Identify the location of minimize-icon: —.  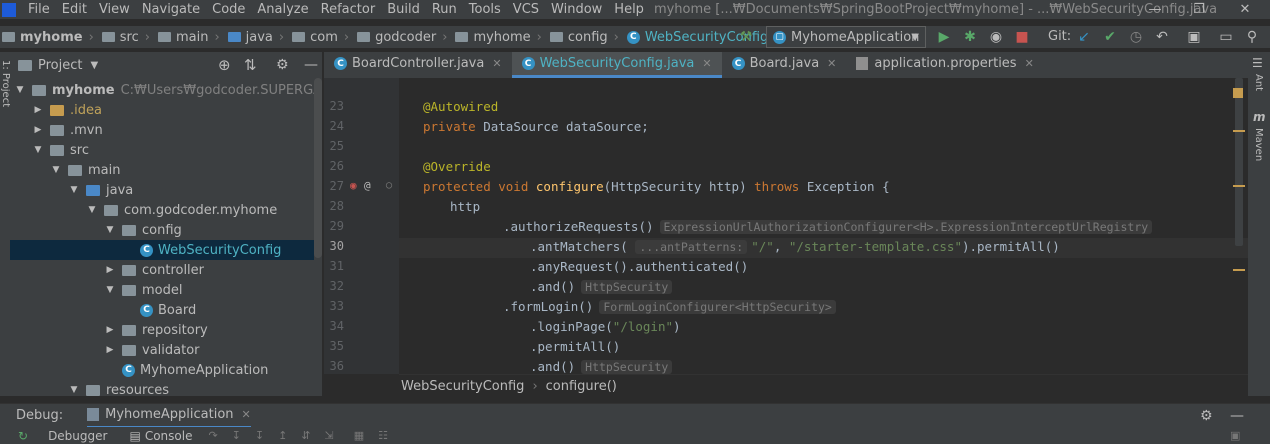
(1155, 9).